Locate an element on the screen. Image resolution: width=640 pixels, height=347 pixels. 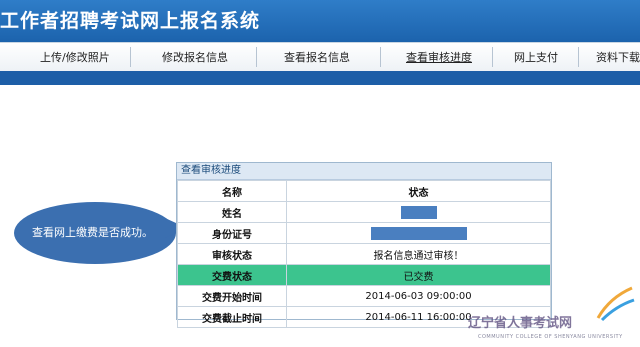
nav-view-info: 查看报名信息 is located at coordinates (317, 57).